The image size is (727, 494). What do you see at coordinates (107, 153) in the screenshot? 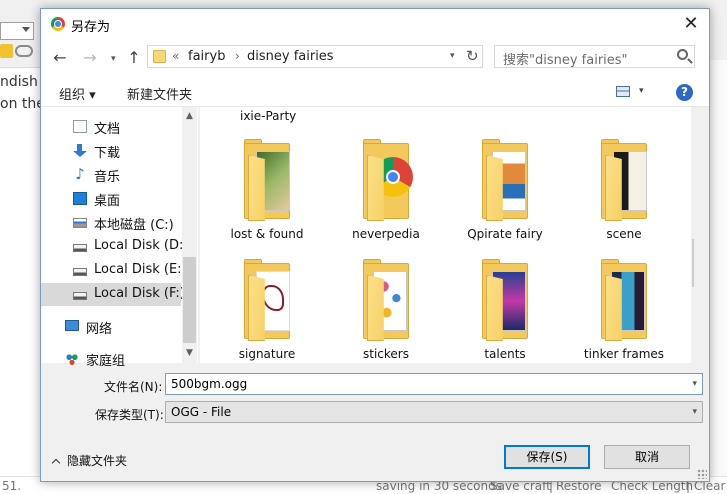
I see `sidebar-item-label: 下载` at bounding box center [107, 153].